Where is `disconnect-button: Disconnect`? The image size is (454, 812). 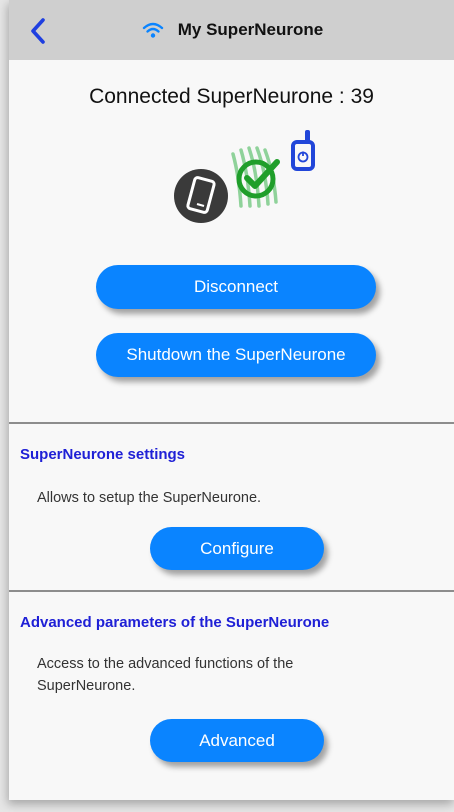
disconnect-button: Disconnect is located at coordinates (236, 287).